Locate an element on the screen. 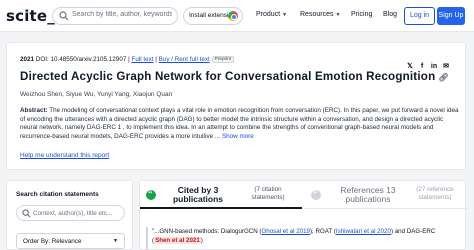 This screenshot has height=250, width=474. full-text-link: Full text is located at coordinates (142, 59).